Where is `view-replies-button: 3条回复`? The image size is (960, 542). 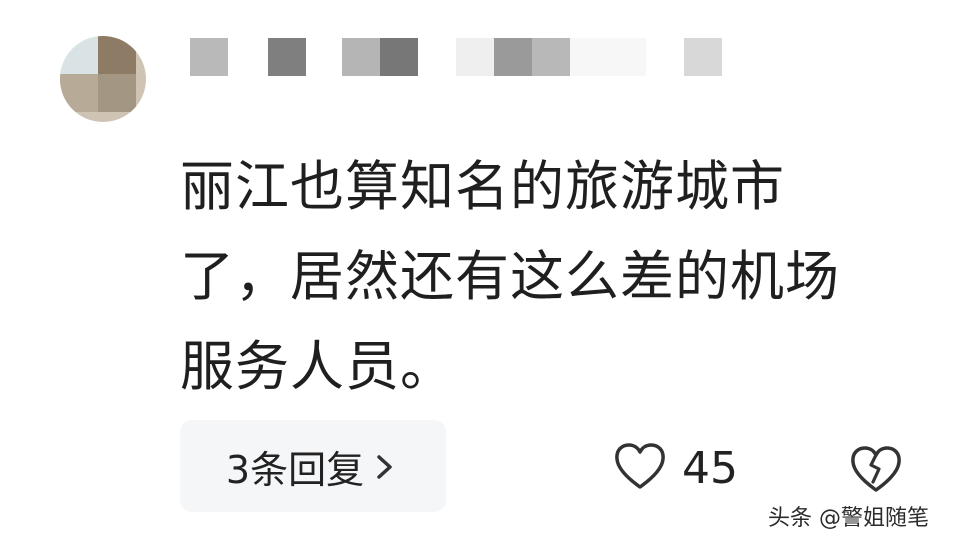 view-replies-button: 3条回复 is located at coordinates (313, 466).